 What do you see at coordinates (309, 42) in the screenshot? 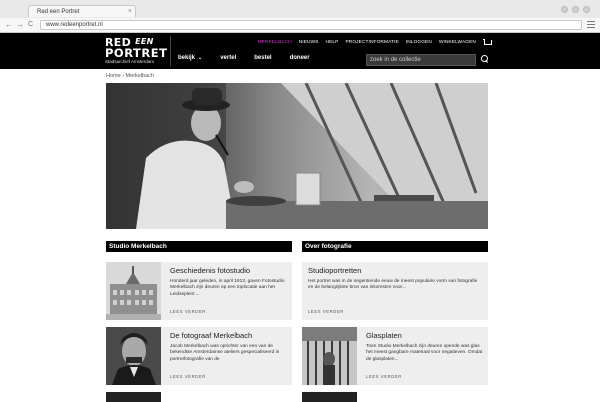
I see `topnav-nieuws: NIEUWS` at bounding box center [309, 42].